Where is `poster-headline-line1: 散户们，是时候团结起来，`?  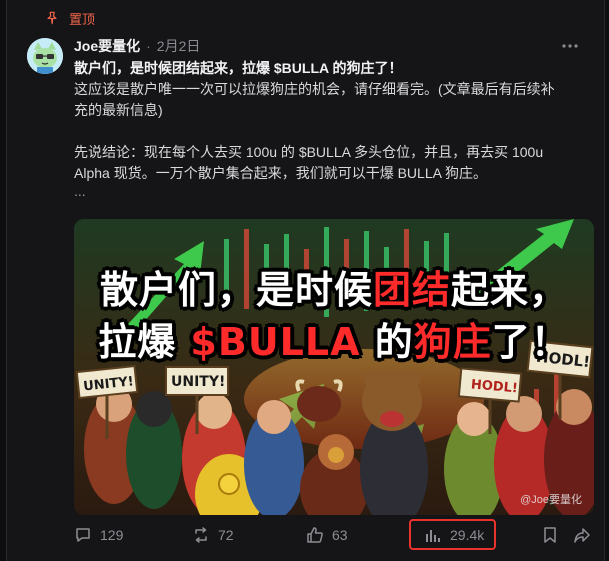
poster-headline-line1: 散户们，是时候团结起来， is located at coordinates (334, 290).